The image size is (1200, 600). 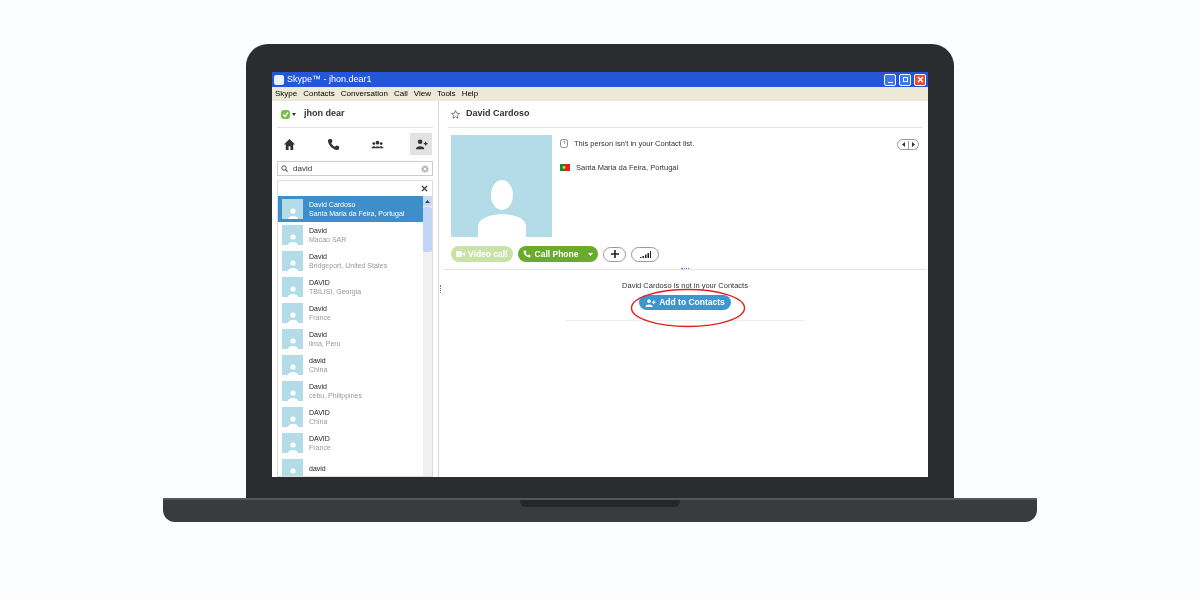 What do you see at coordinates (913, 144) in the screenshot?
I see `next-icon` at bounding box center [913, 144].